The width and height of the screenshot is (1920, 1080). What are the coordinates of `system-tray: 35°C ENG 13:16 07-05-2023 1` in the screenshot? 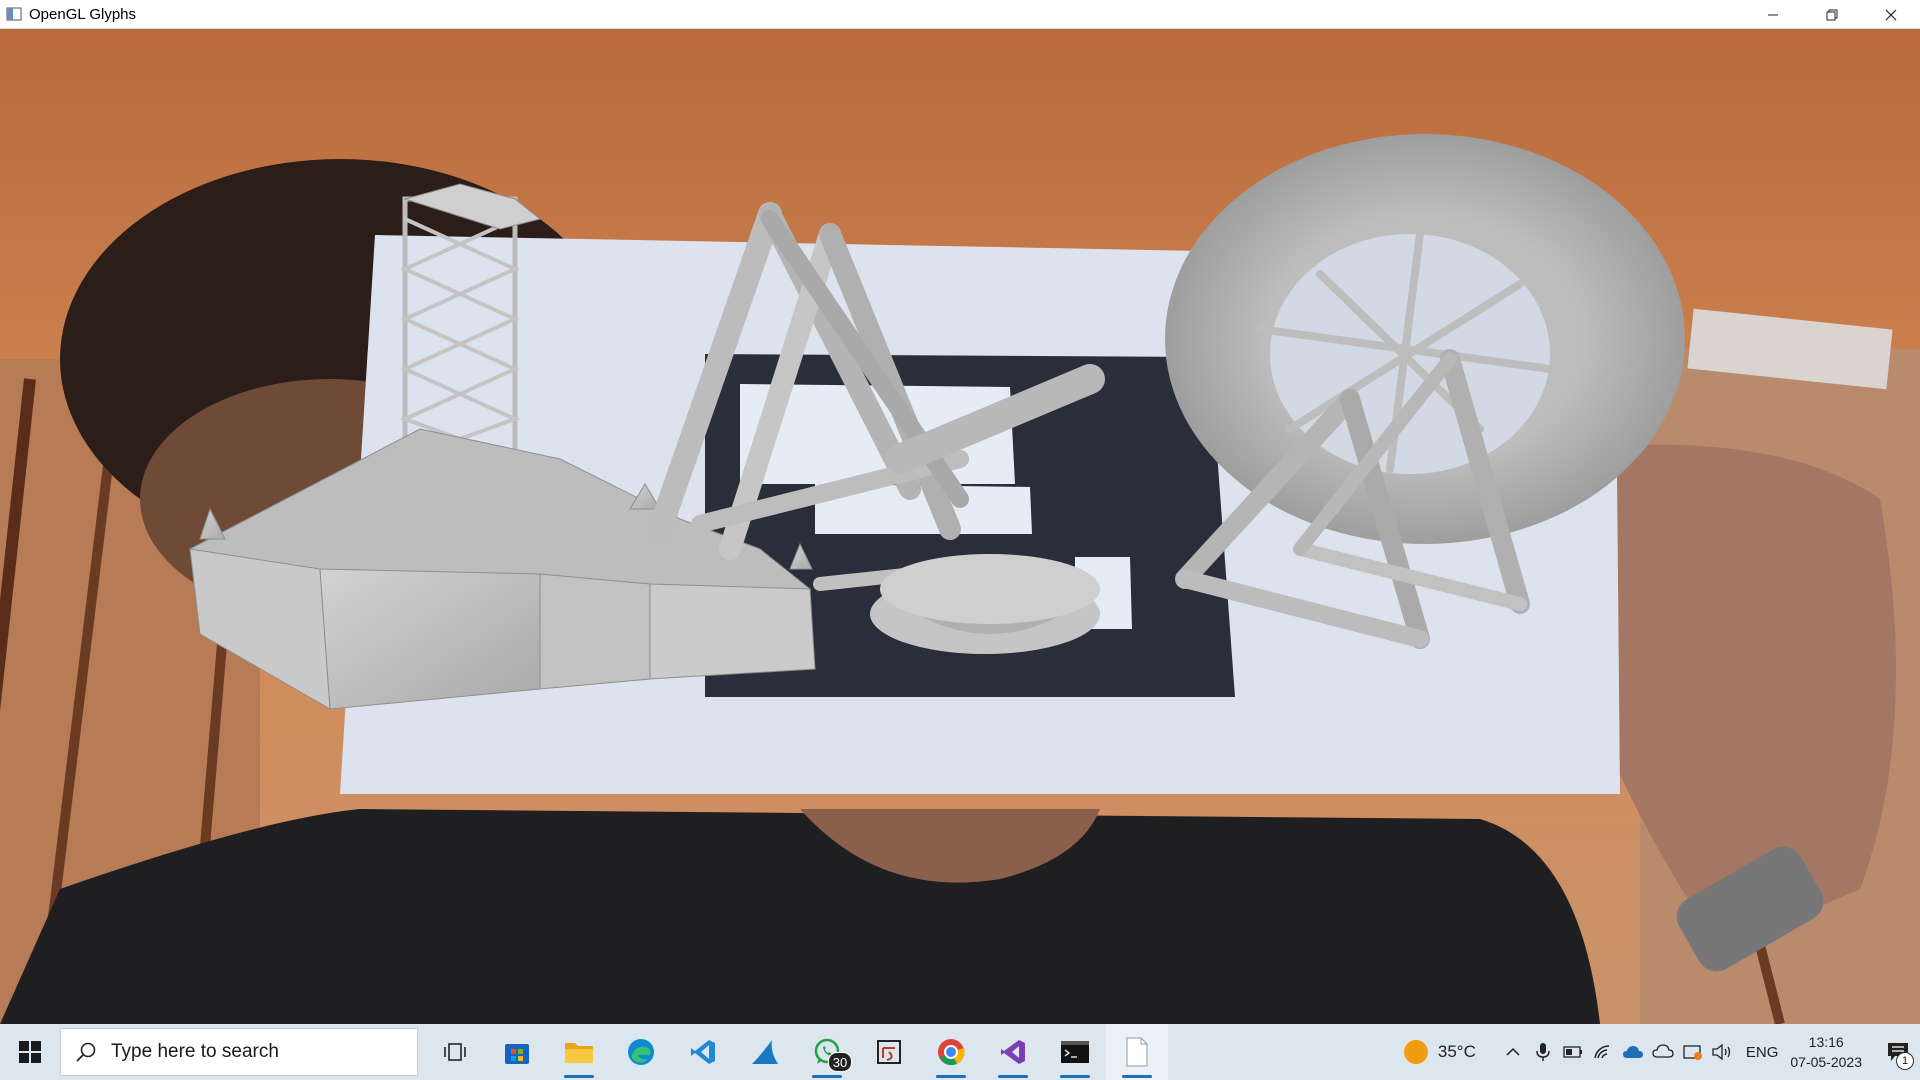 It's located at (1661, 1052).